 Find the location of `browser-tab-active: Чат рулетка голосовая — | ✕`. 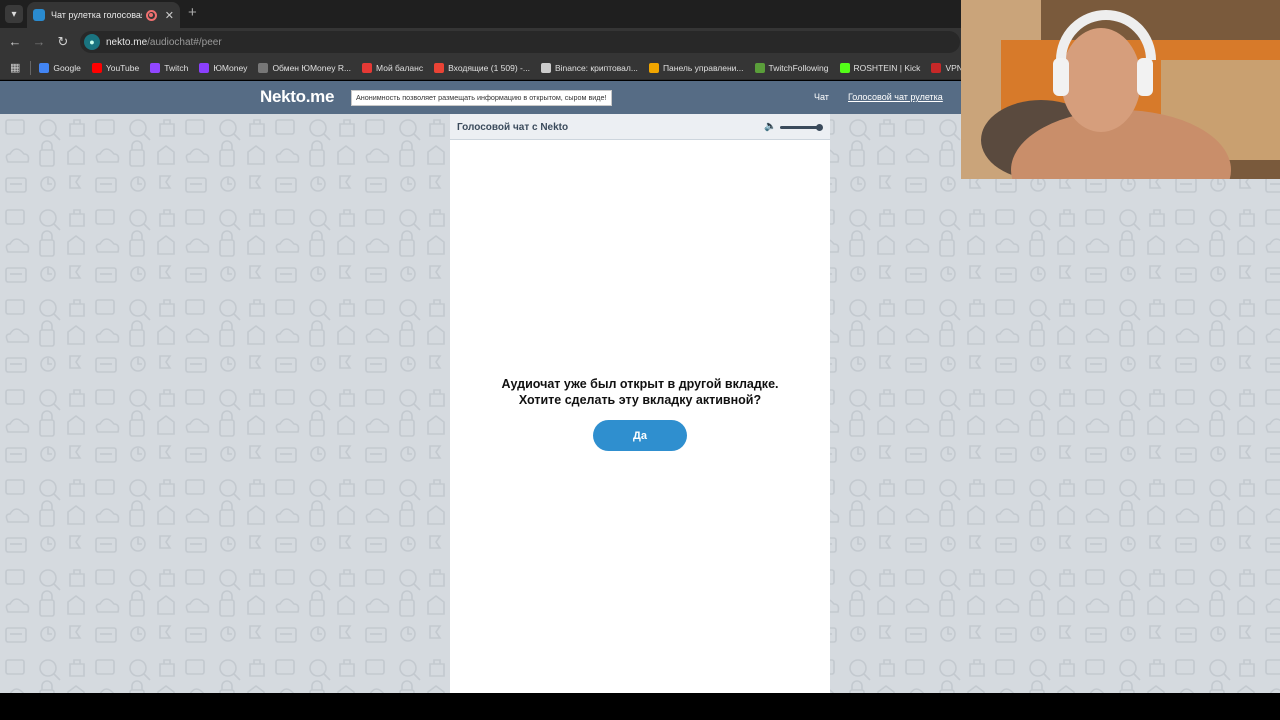

browser-tab-active: Чат рулетка голосовая — | ✕ is located at coordinates (103, 15).